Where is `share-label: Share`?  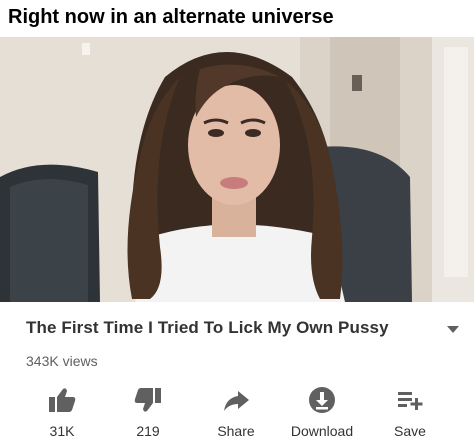
share-label: Share is located at coordinates (236, 431).